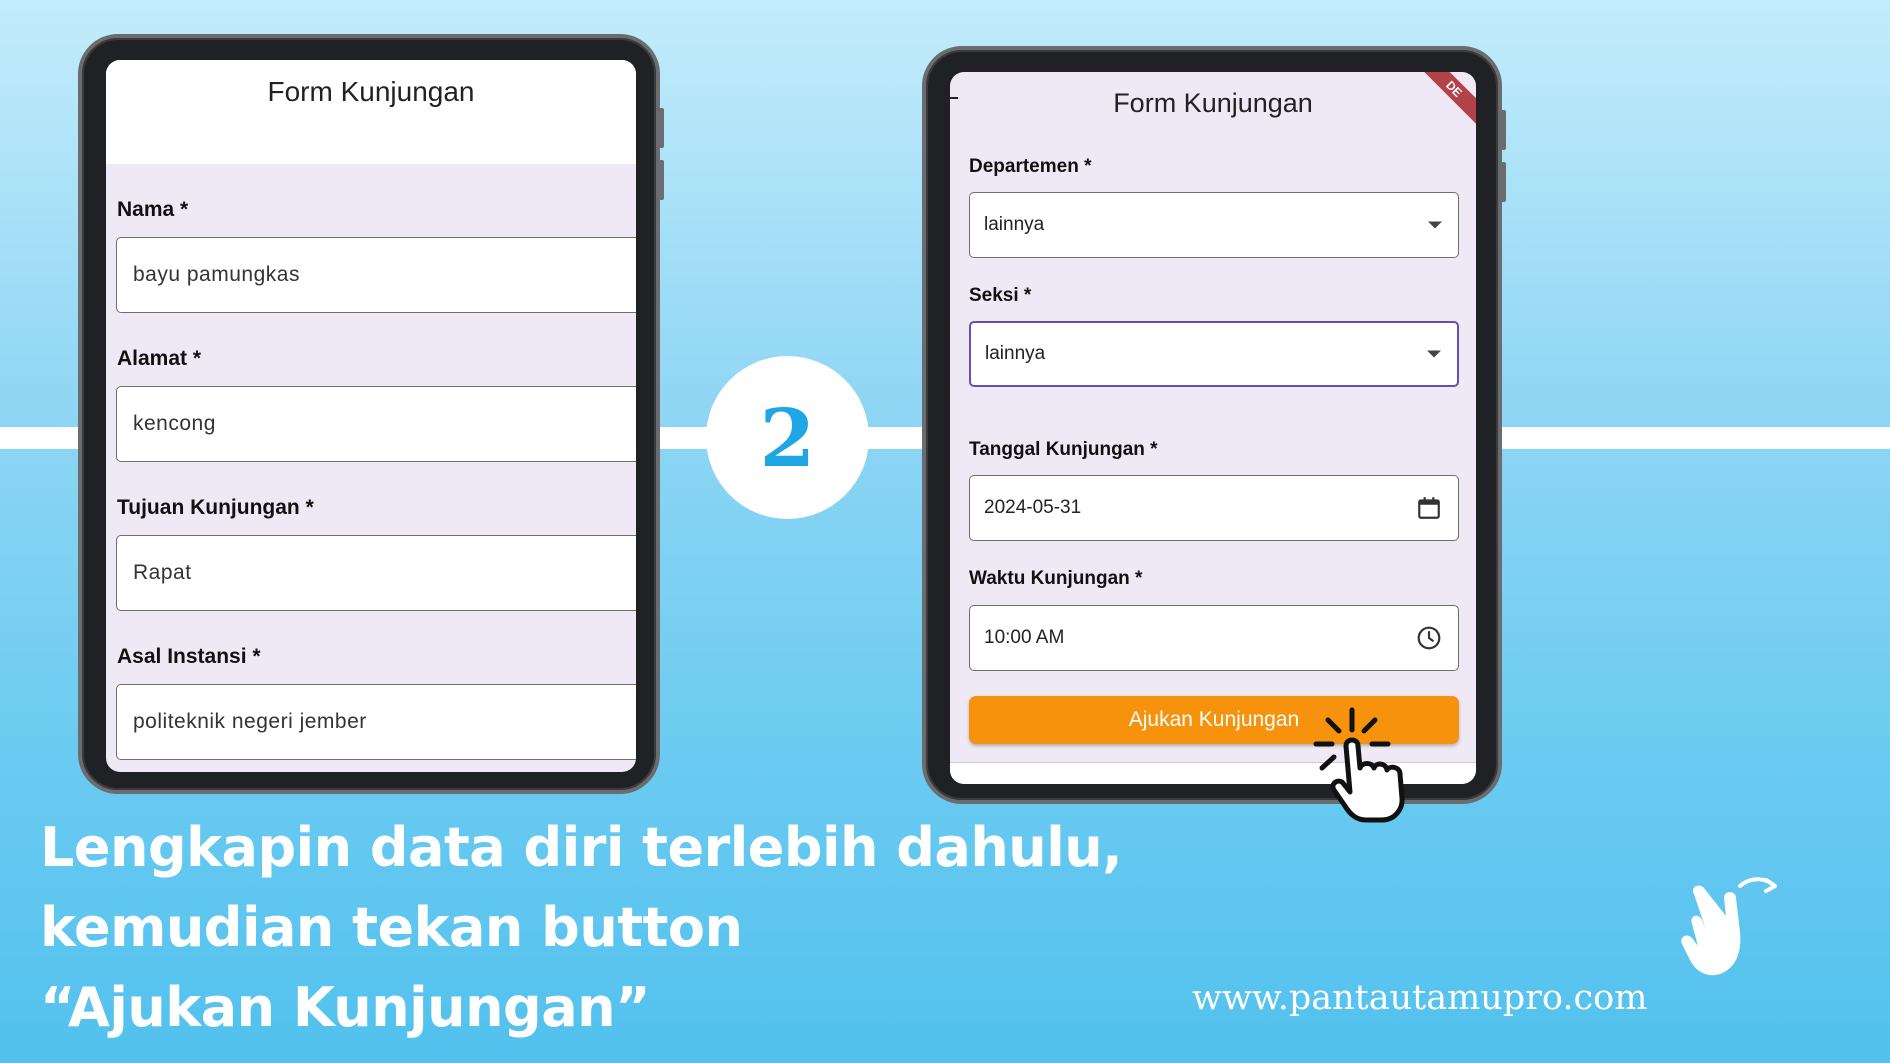 This screenshot has width=1890, height=1063. I want to click on seksi-select: lainnya, so click(1214, 354).